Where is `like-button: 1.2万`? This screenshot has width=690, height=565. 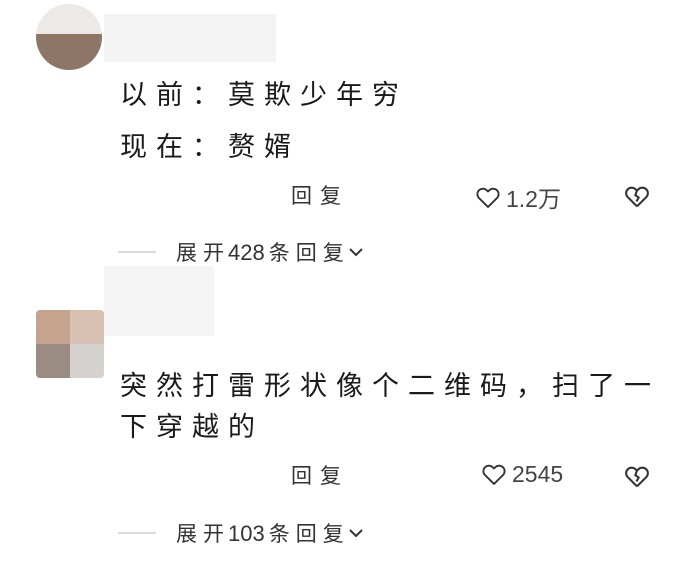 like-button: 1.2万 is located at coordinates (517, 197).